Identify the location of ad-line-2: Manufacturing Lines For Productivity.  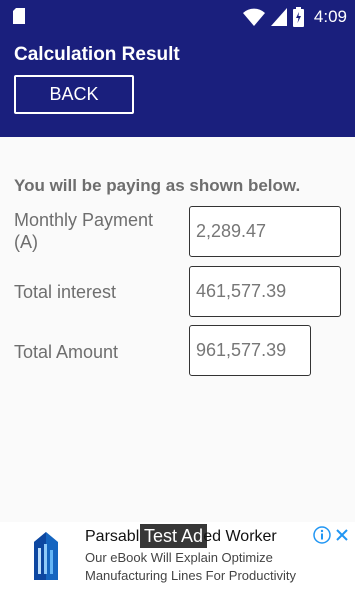
(190, 575).